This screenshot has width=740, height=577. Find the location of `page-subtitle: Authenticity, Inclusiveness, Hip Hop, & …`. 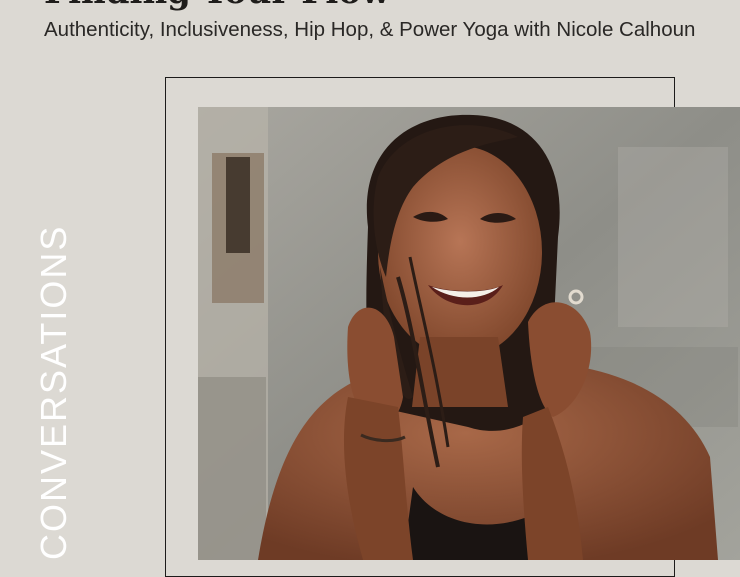

page-subtitle: Authenticity, Inclusiveness, Hip Hop, & … is located at coordinates (370, 29).